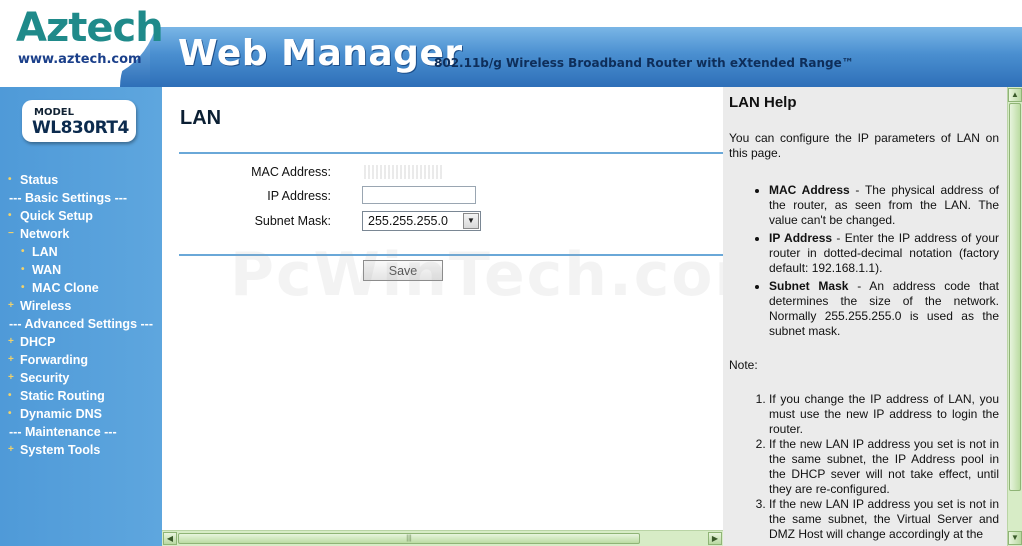 The height and width of the screenshot is (546, 1022). I want to click on sidebar-item-static-routing: • Static Routing, so click(81, 396).